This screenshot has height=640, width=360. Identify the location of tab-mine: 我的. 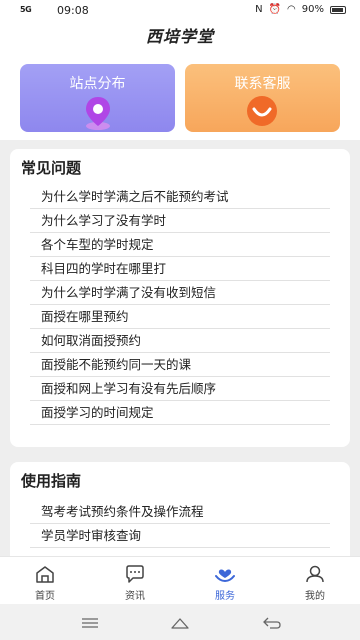
(315, 580).